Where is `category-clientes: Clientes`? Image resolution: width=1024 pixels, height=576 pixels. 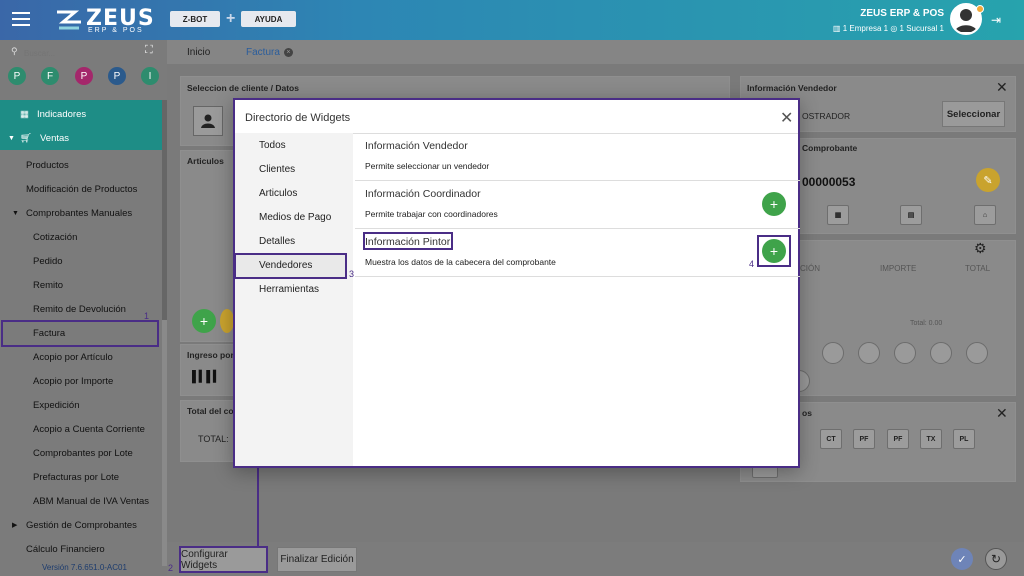
category-clientes: Clientes is located at coordinates (277, 169).